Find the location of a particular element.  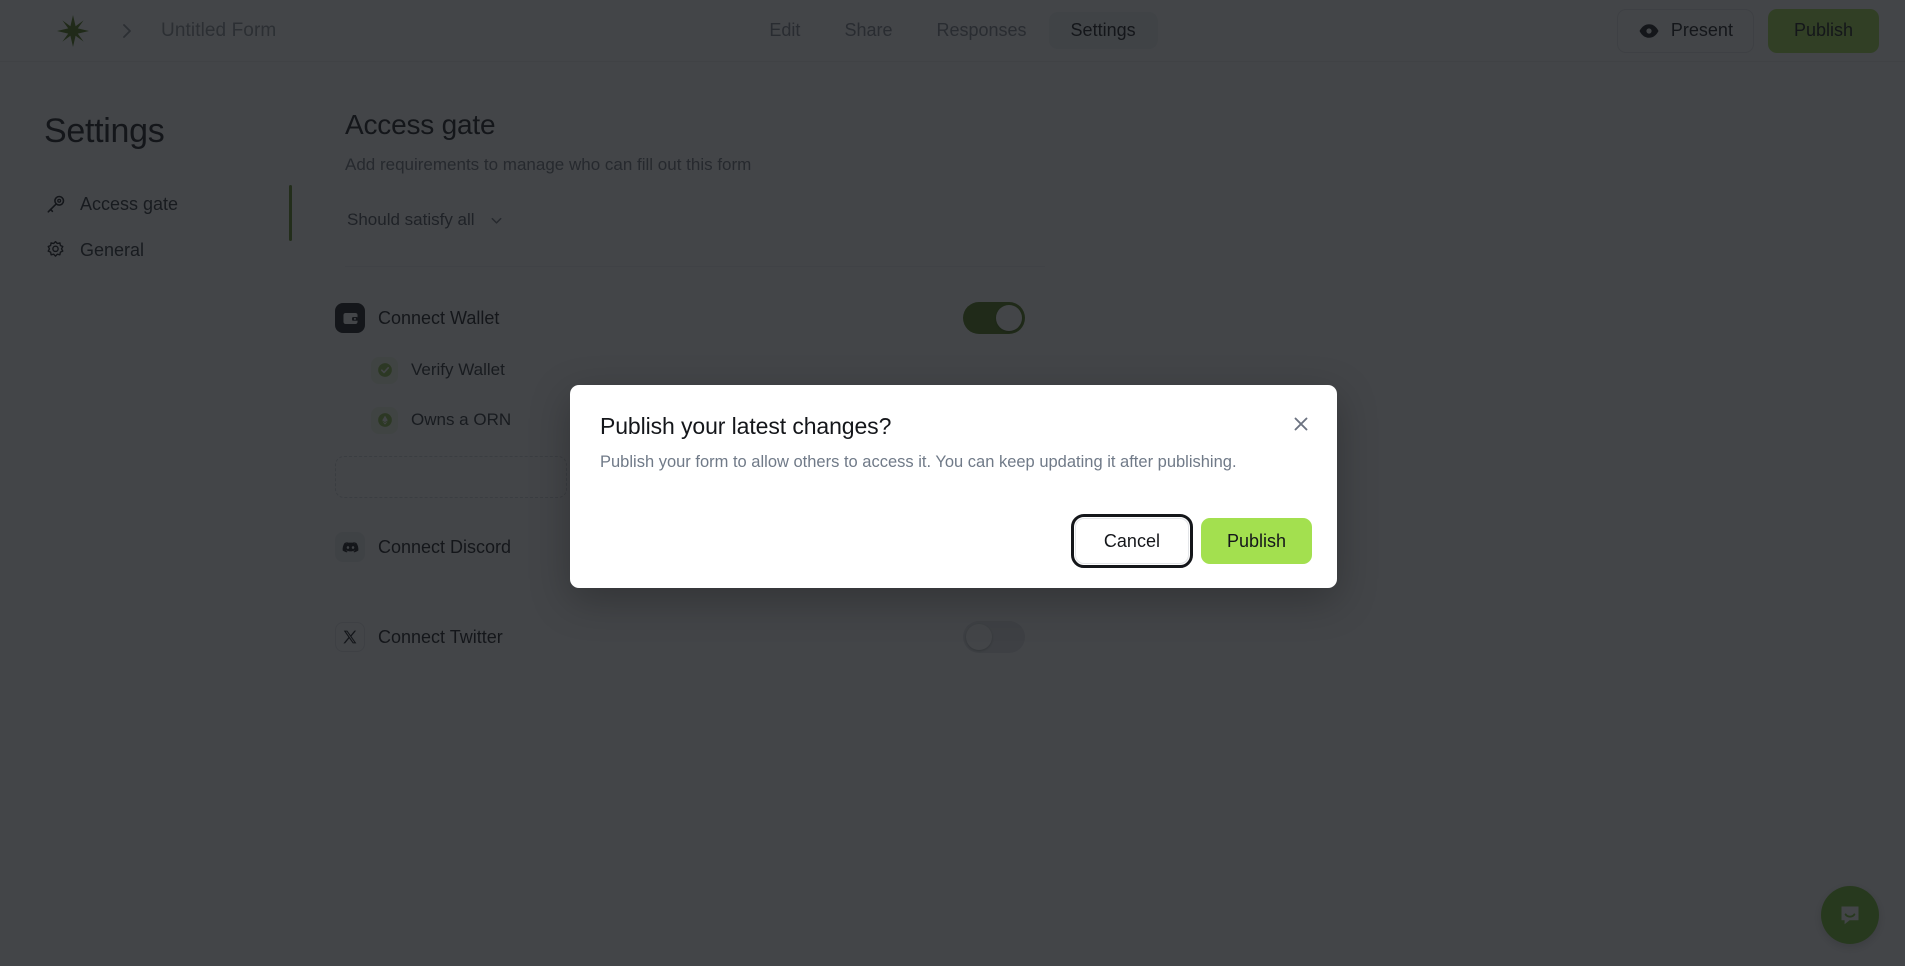

dialog-actions: Cancel Publish is located at coordinates (1191, 541).